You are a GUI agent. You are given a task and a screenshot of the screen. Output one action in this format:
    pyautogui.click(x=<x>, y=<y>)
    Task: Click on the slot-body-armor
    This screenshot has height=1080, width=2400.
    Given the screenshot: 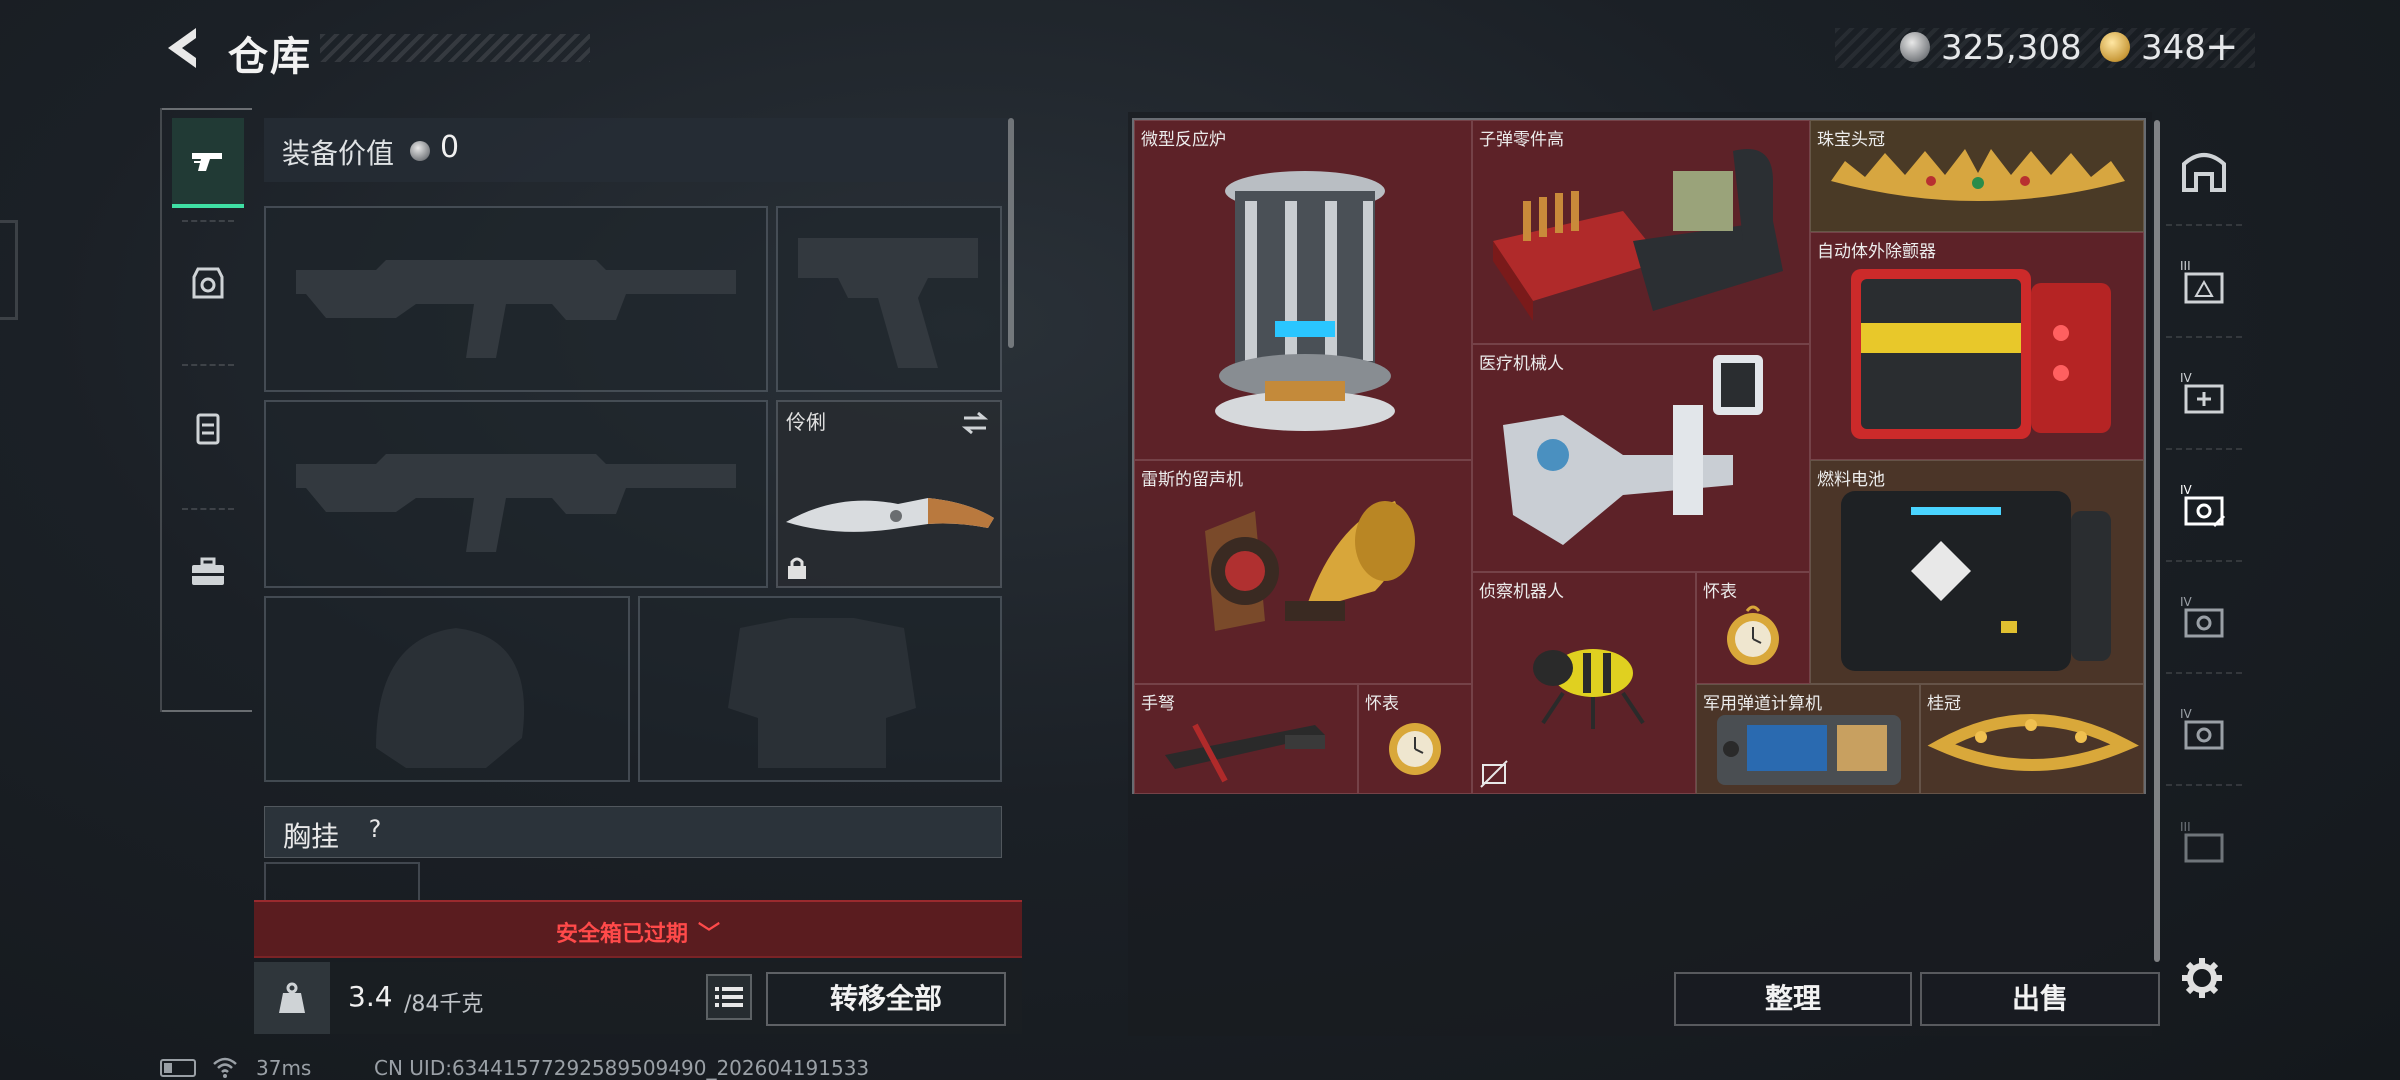 What is the action you would take?
    pyautogui.click(x=820, y=689)
    